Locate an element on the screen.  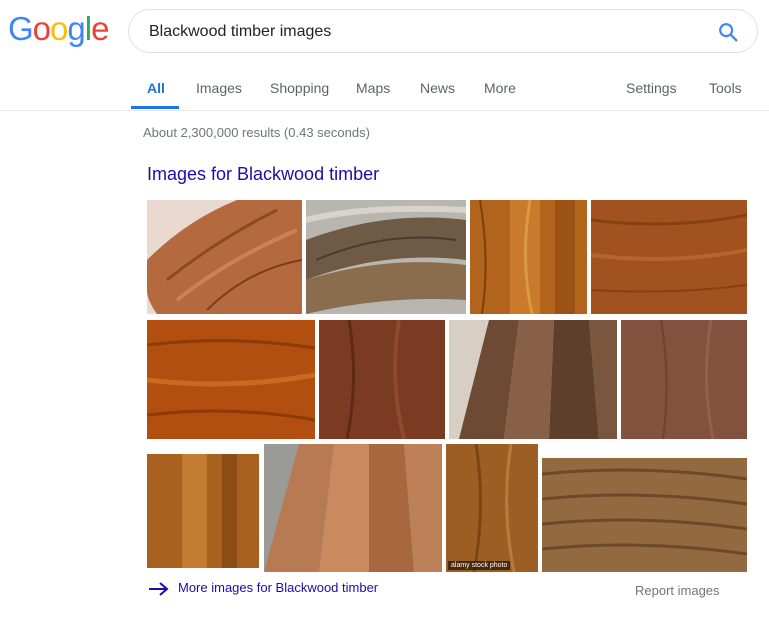
tab-all: All is located at coordinates (156, 88).